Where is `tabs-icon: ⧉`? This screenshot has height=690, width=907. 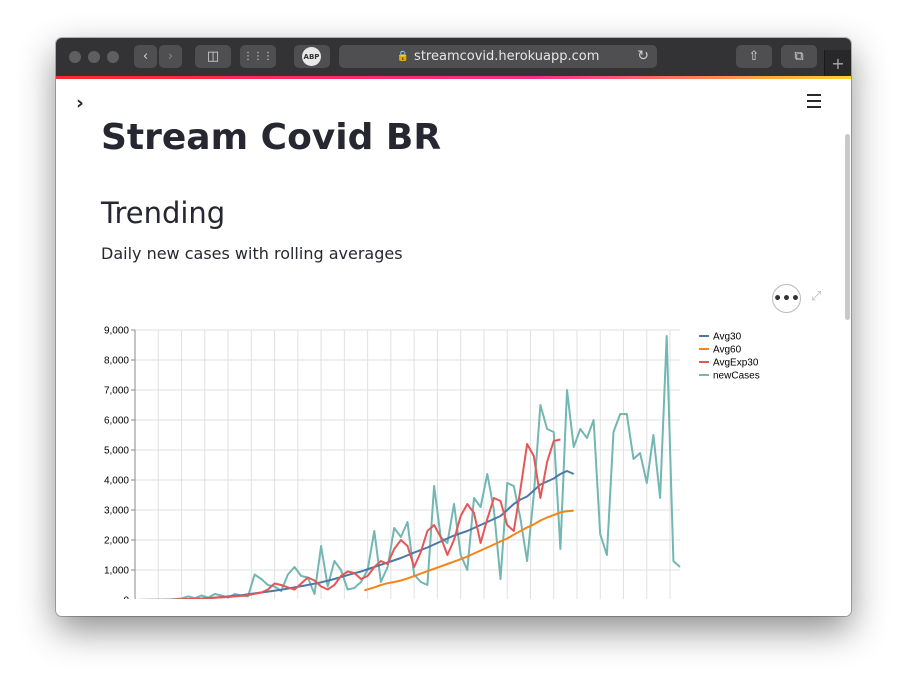 tabs-icon: ⧉ is located at coordinates (799, 56).